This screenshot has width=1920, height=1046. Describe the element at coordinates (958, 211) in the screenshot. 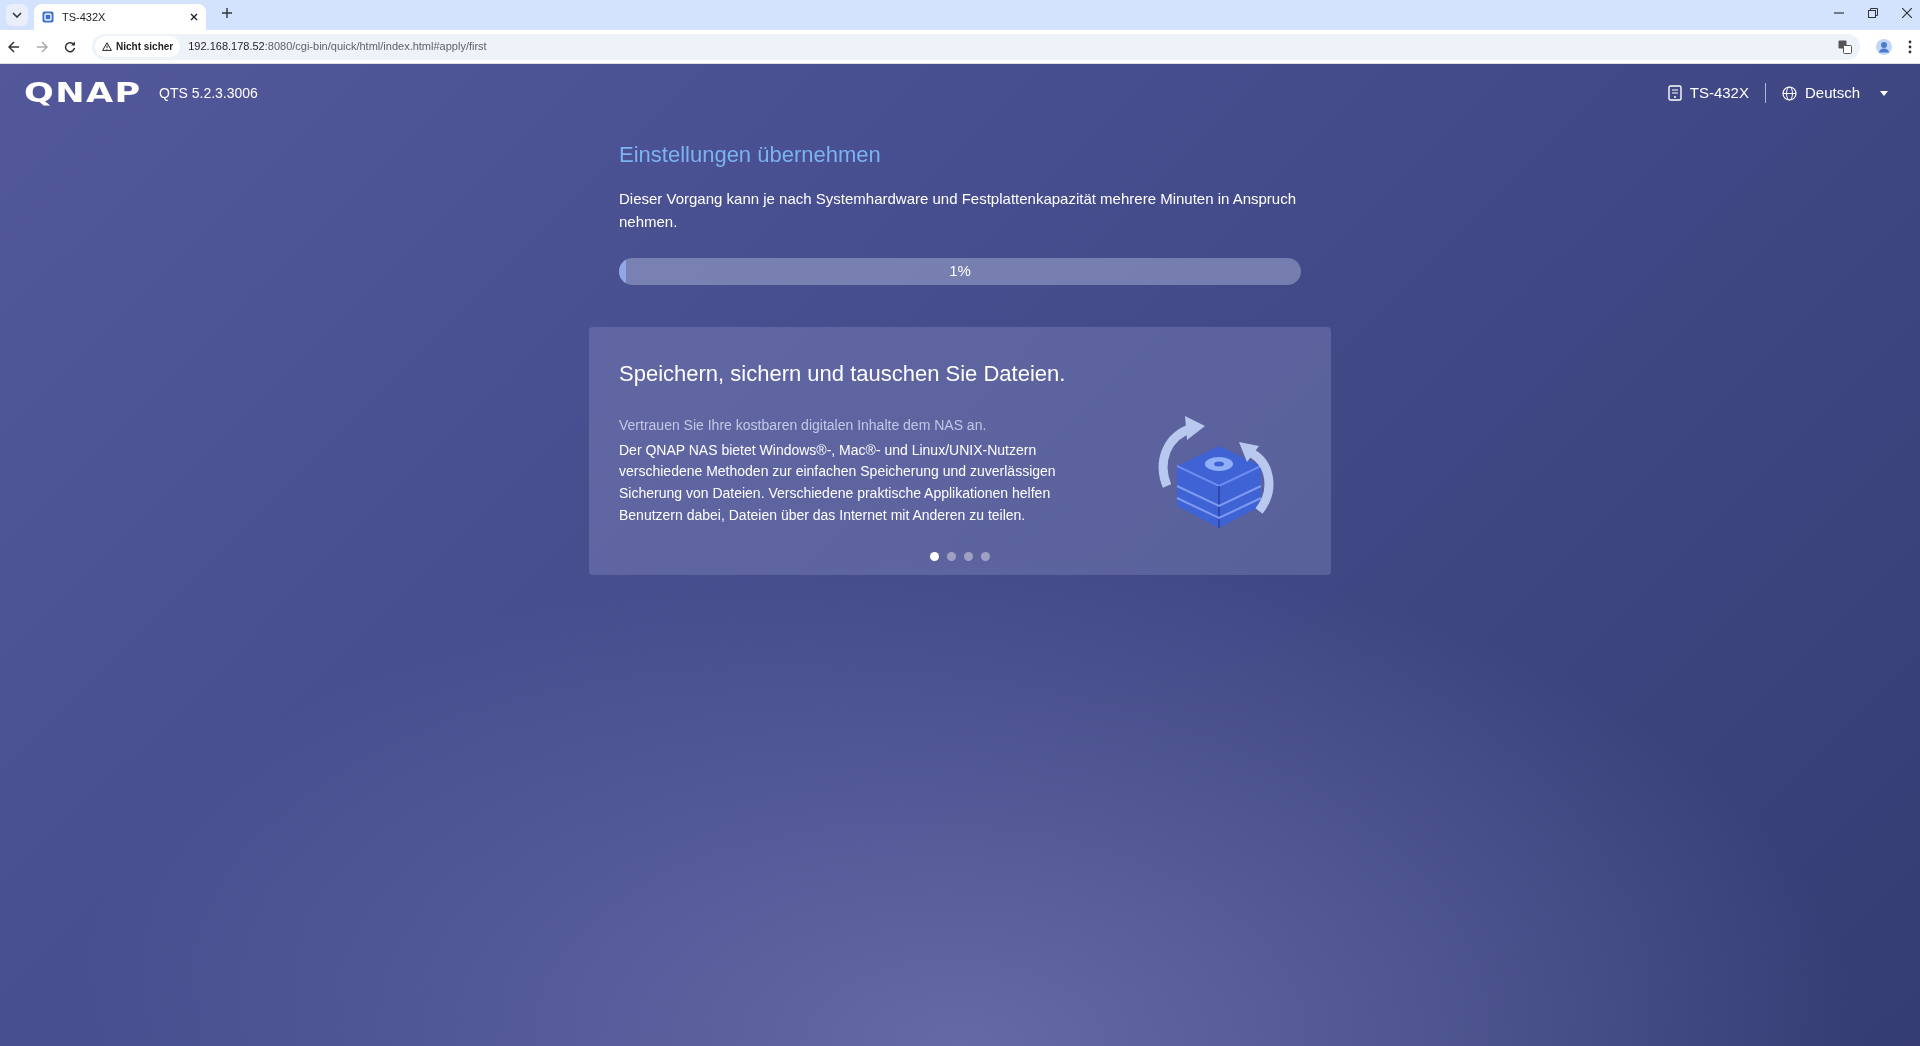

I see `description-text: Dieser Vorgang kann je nach Systemhardware und Festplattenkapazität mehrere Minuten in Anspruch nehmen.` at that location.